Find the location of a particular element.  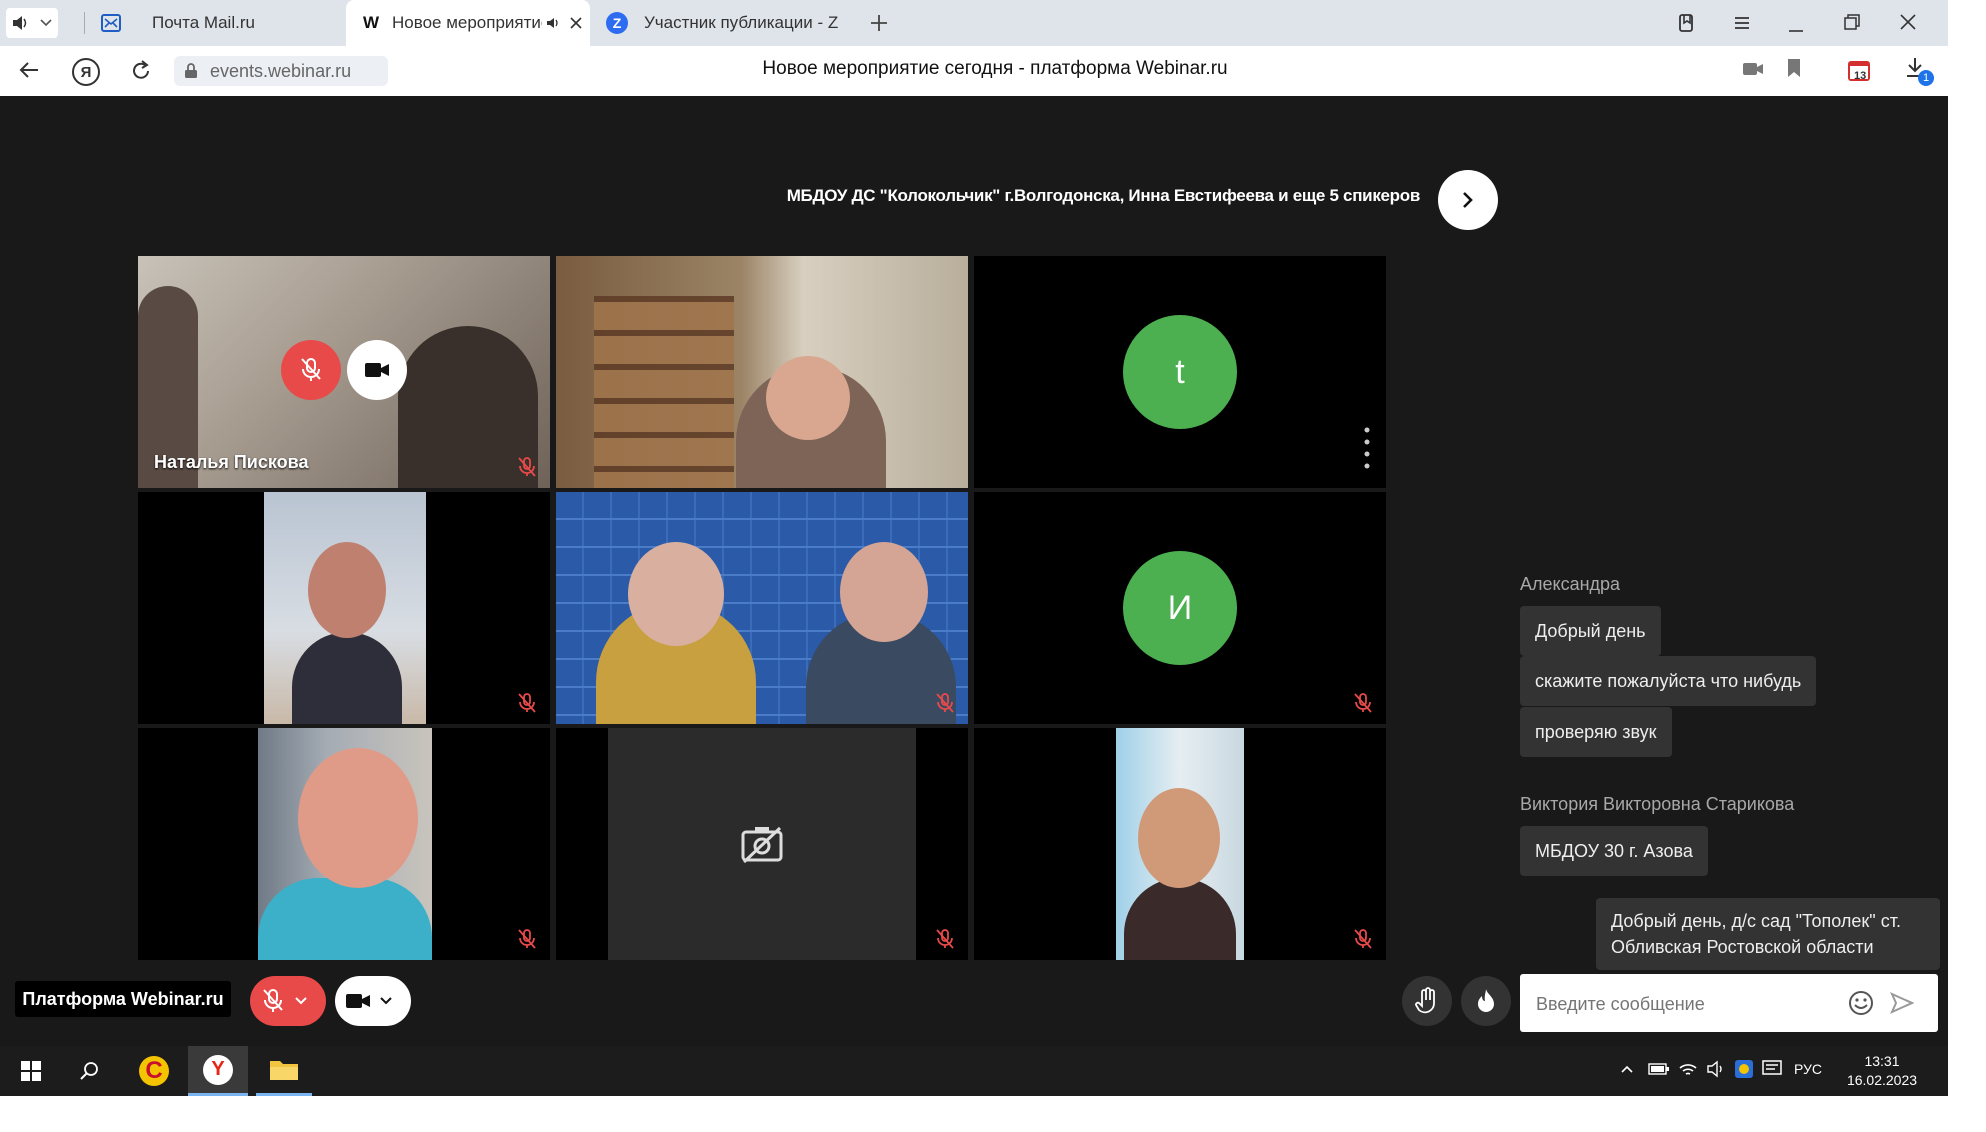

video-camera-icon is located at coordinates (377, 370).